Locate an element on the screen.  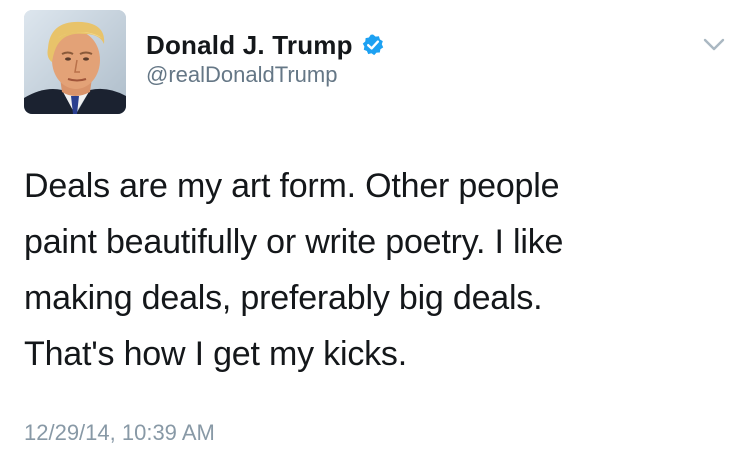
verified-badge-icon is located at coordinates (373, 45).